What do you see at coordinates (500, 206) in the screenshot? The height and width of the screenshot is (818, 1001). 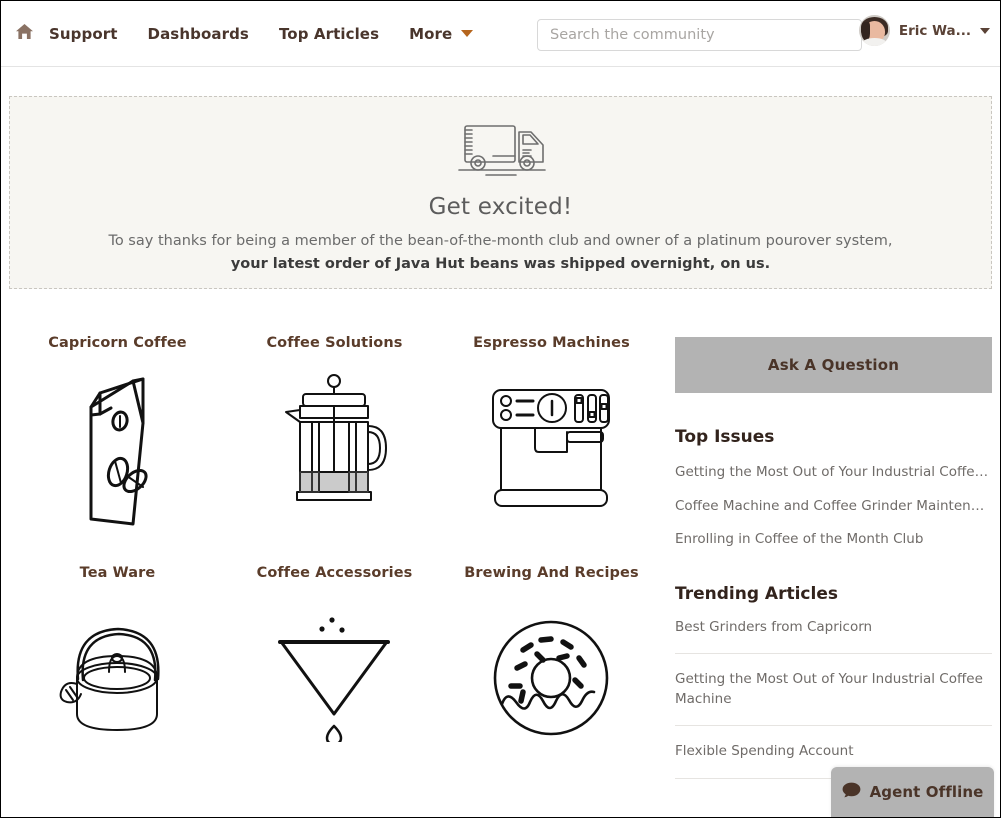 I see `banner-title: Get excited!` at bounding box center [500, 206].